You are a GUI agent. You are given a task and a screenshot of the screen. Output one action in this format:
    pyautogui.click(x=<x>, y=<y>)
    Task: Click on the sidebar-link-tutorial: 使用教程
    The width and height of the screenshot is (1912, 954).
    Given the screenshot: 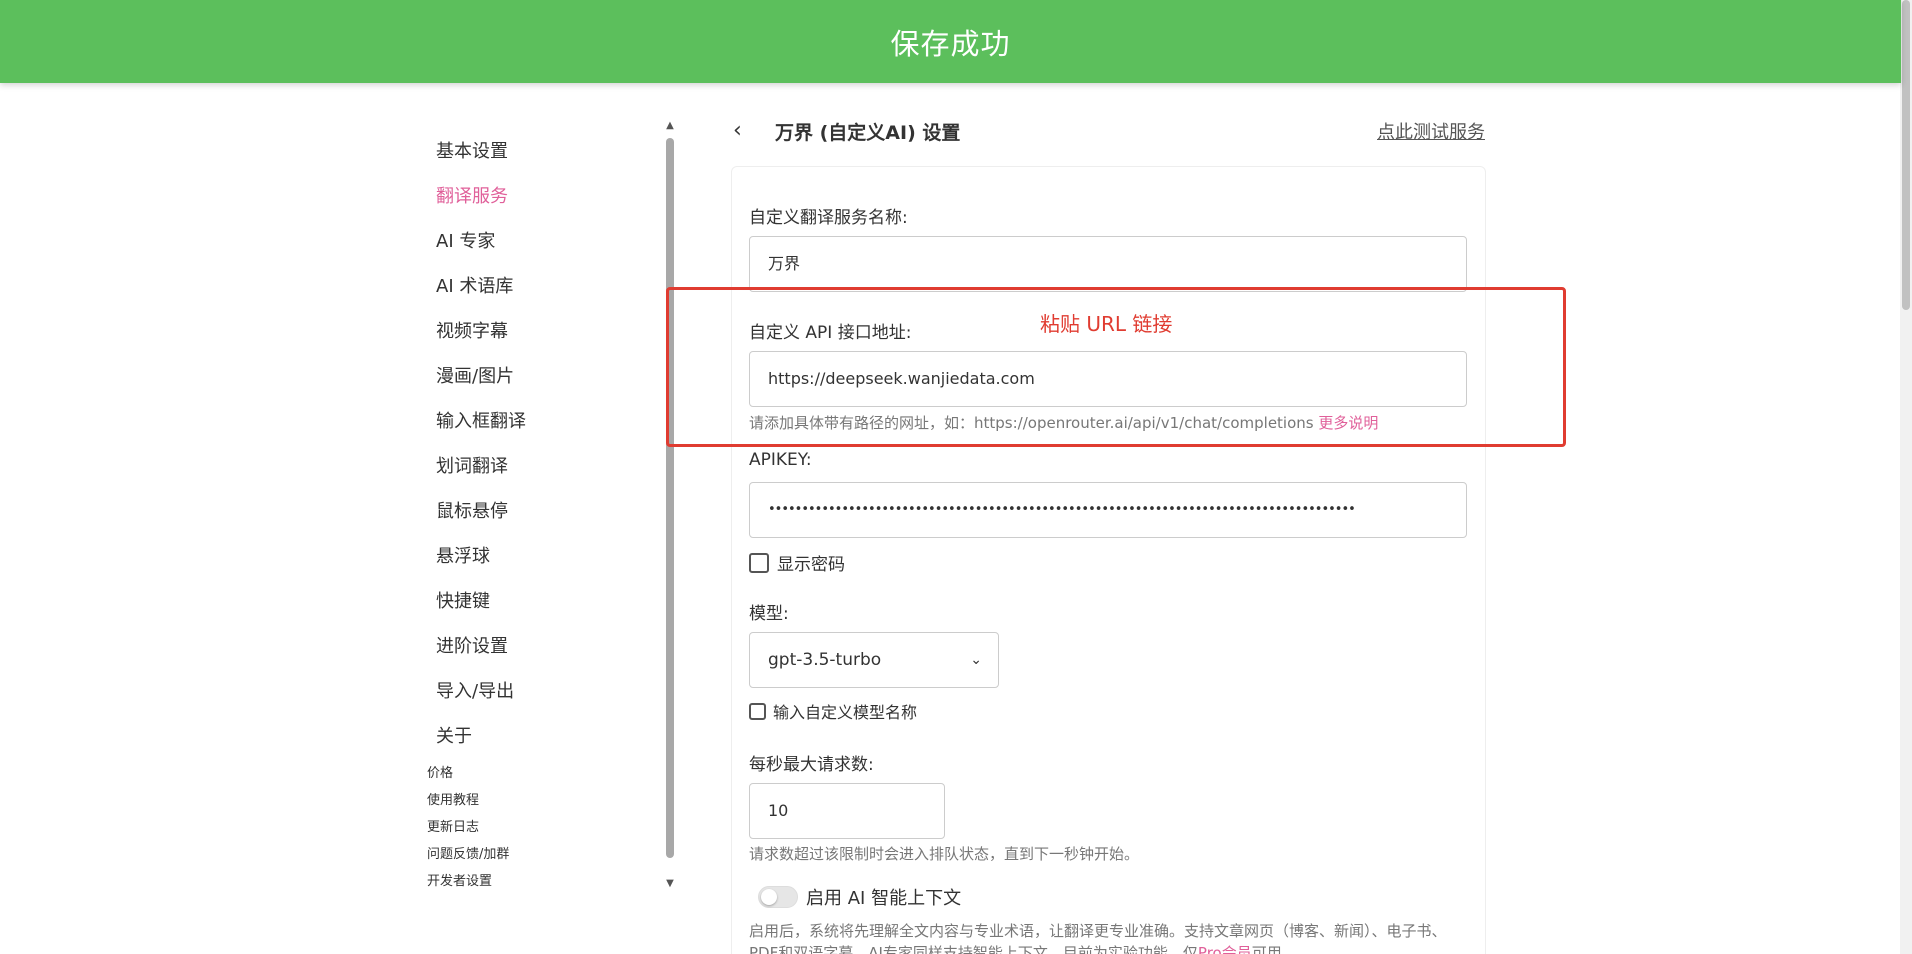 What is the action you would take?
    pyautogui.click(x=453, y=798)
    